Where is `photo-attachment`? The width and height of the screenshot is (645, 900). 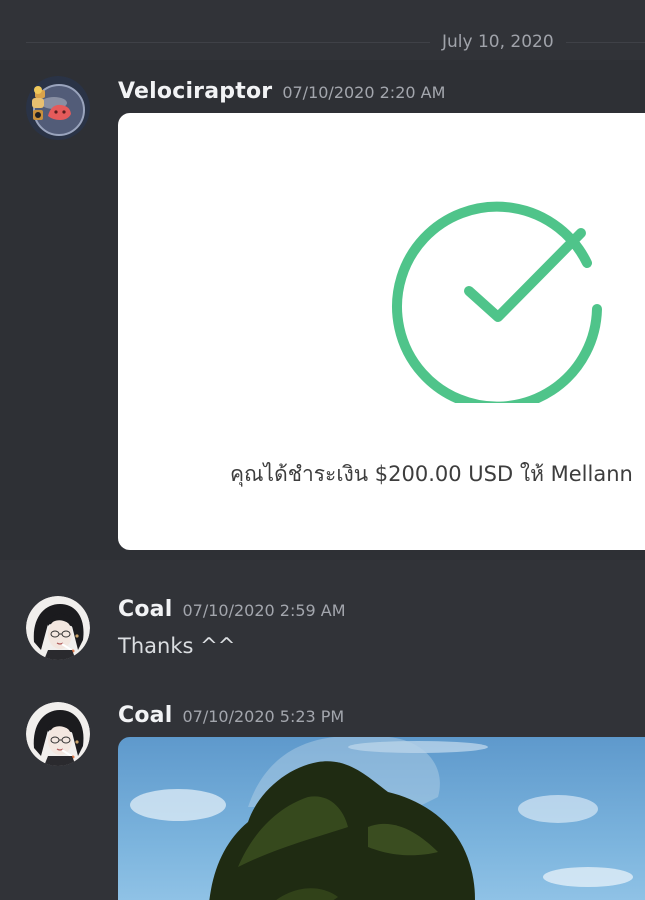 photo-attachment is located at coordinates (381, 818).